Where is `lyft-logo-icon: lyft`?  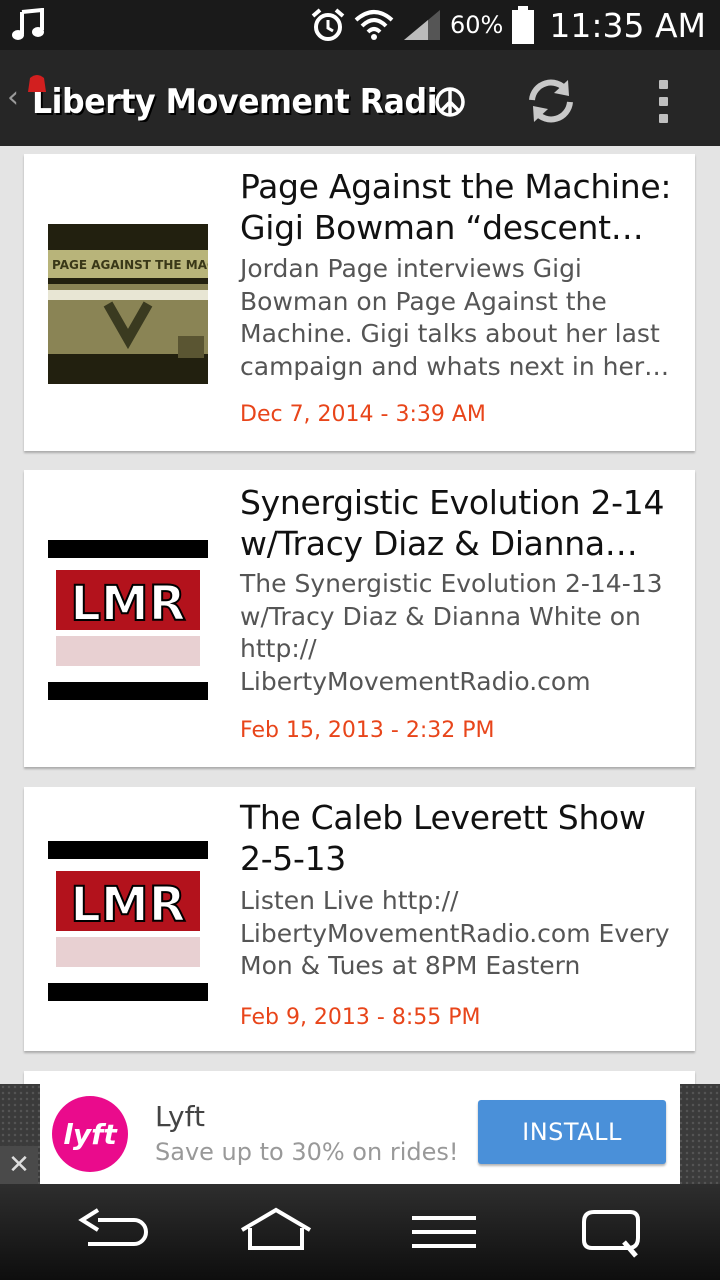
lyft-logo-icon: lyft is located at coordinates (90, 1134).